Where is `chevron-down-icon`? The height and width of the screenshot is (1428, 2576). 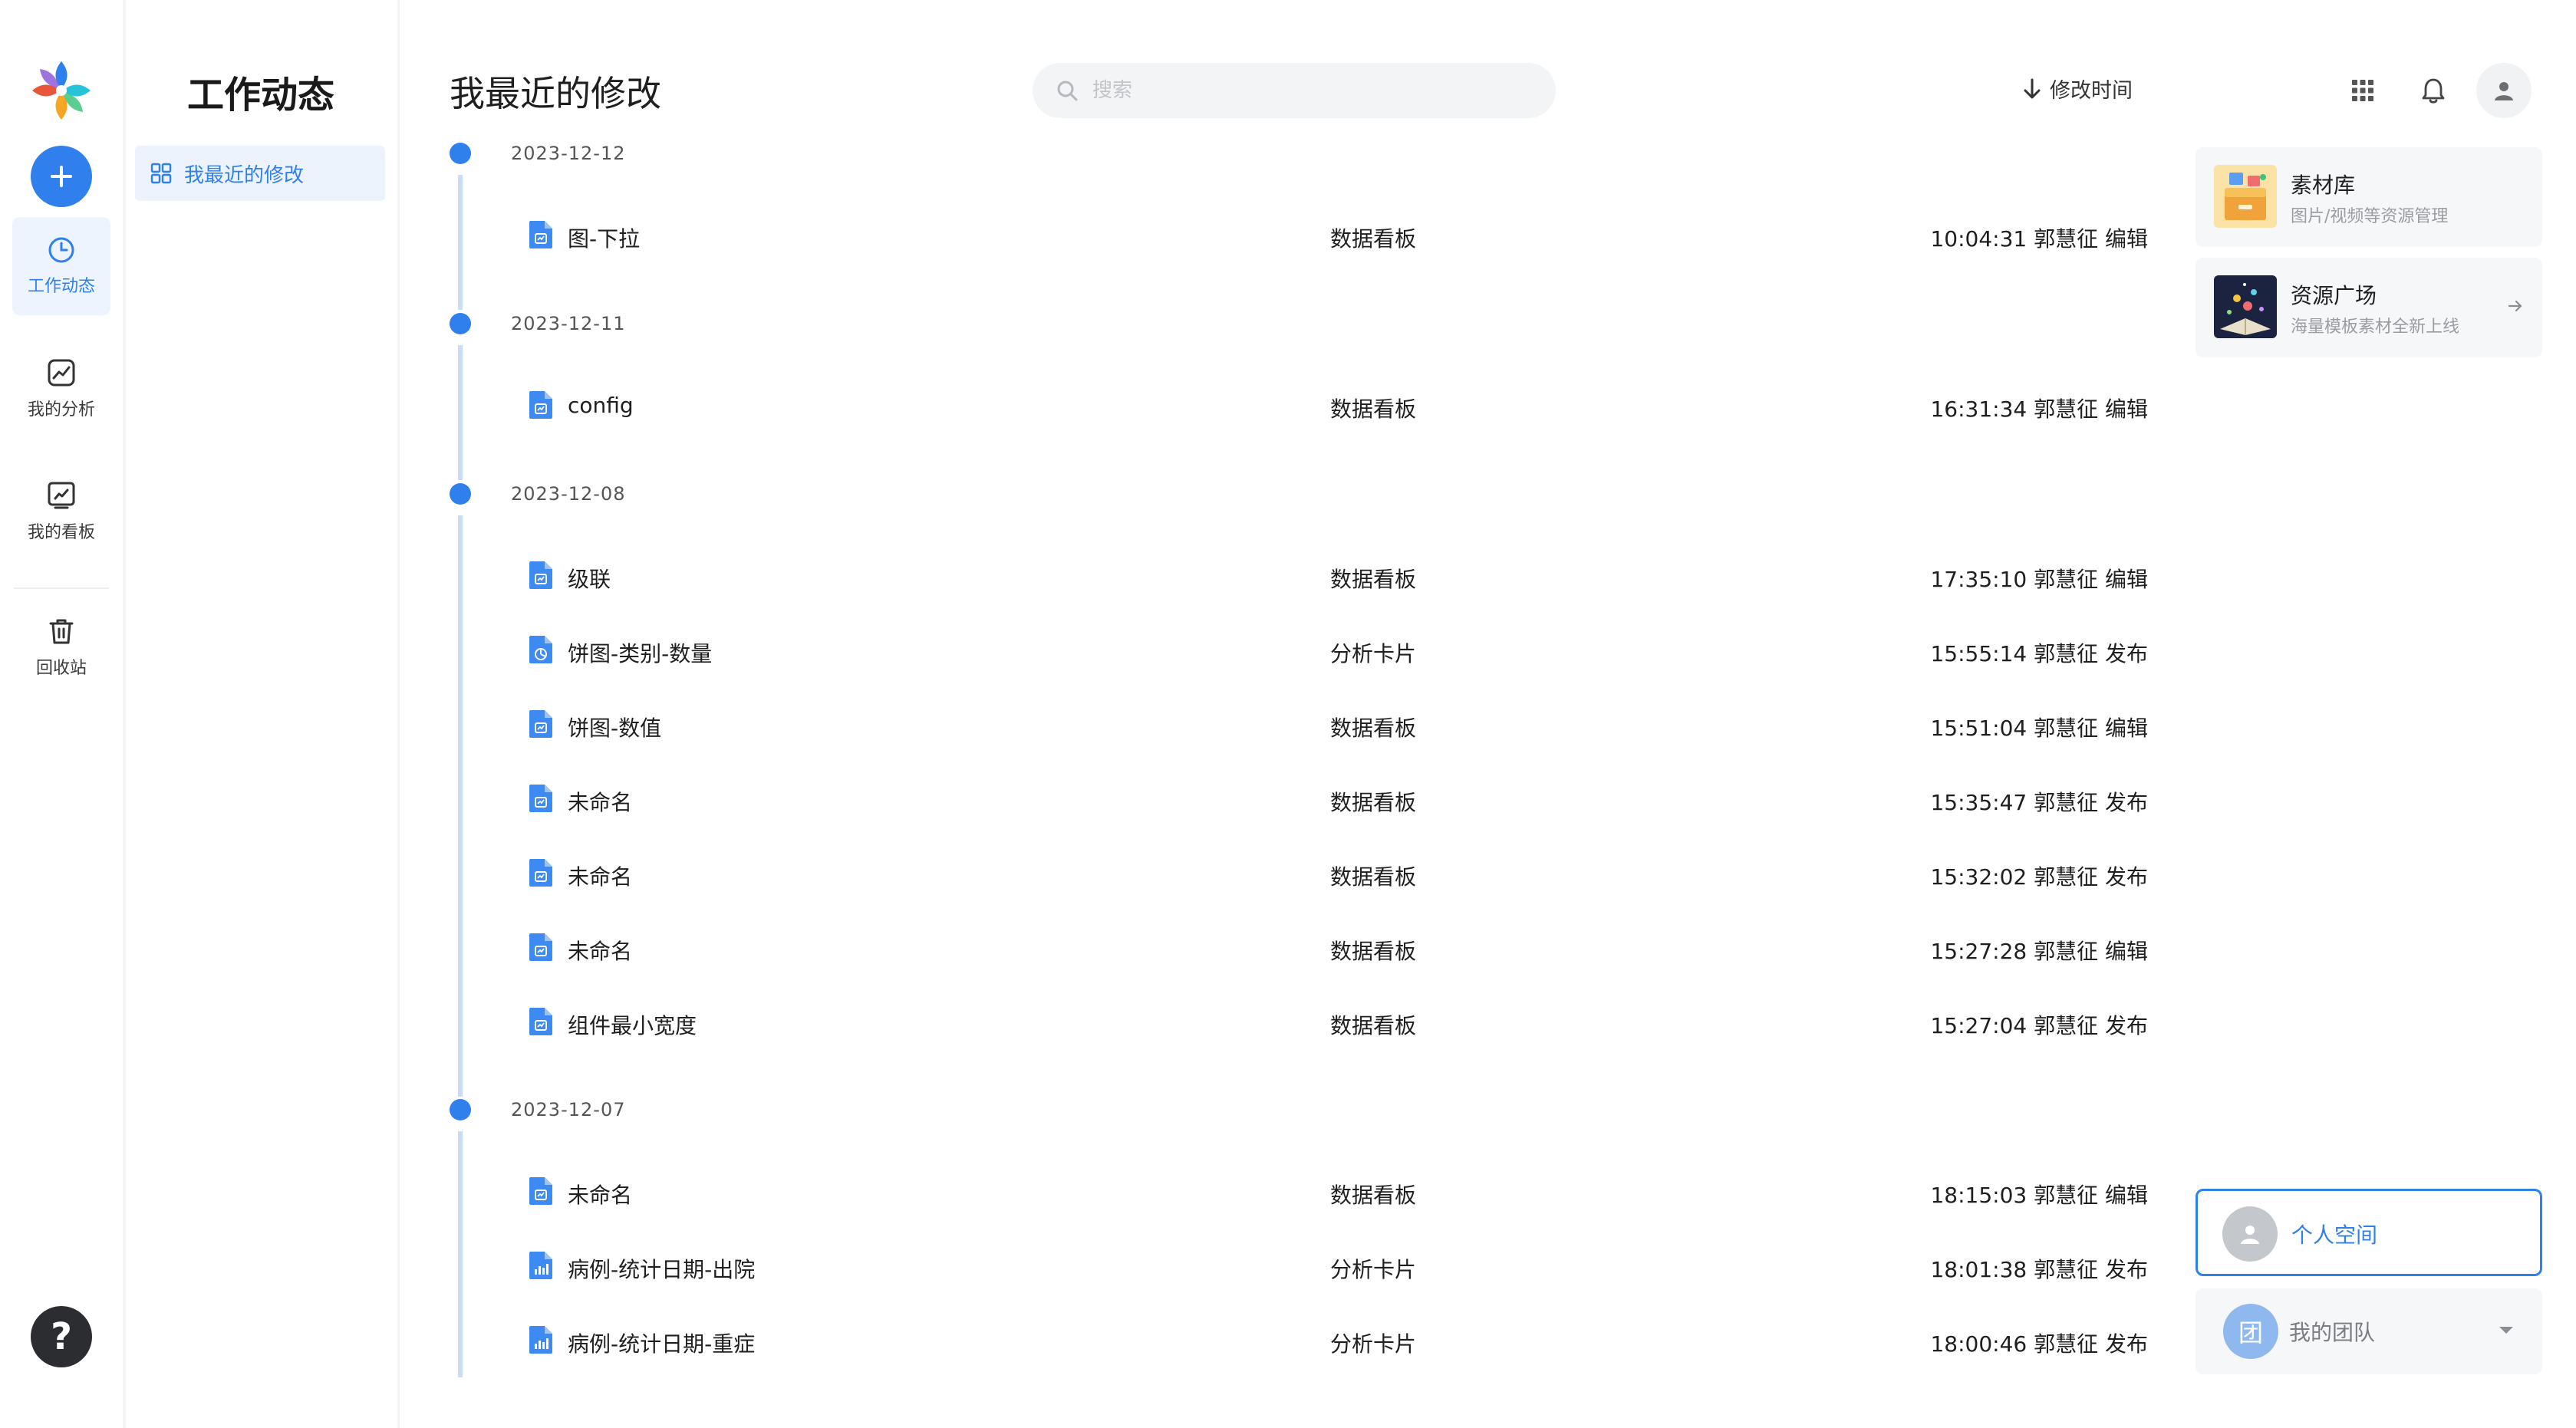
chevron-down-icon is located at coordinates (2506, 1330).